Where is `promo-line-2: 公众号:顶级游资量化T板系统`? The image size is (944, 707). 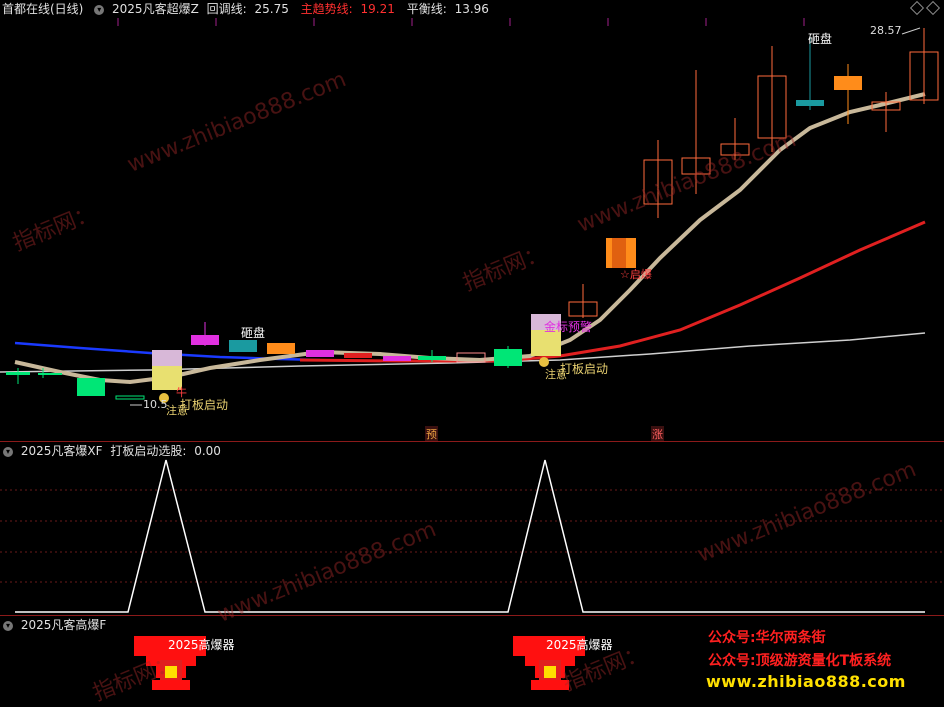 promo-line-2: 公众号:顶级游资量化T板系统 is located at coordinates (800, 661).